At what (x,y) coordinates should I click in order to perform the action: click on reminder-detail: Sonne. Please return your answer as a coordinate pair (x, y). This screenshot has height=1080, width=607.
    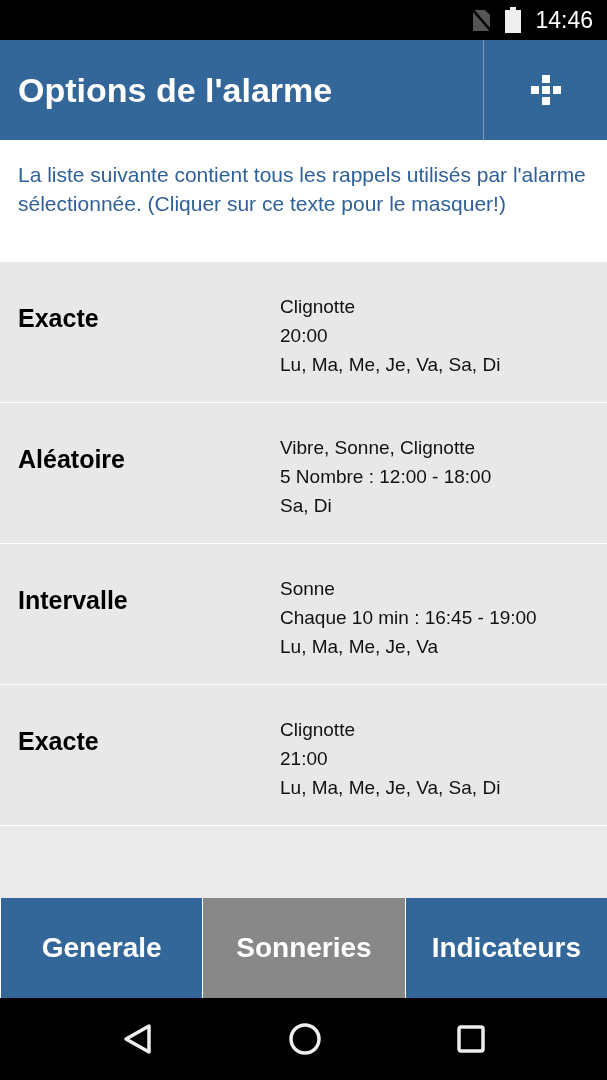
    Looking at the image, I should click on (308, 589).